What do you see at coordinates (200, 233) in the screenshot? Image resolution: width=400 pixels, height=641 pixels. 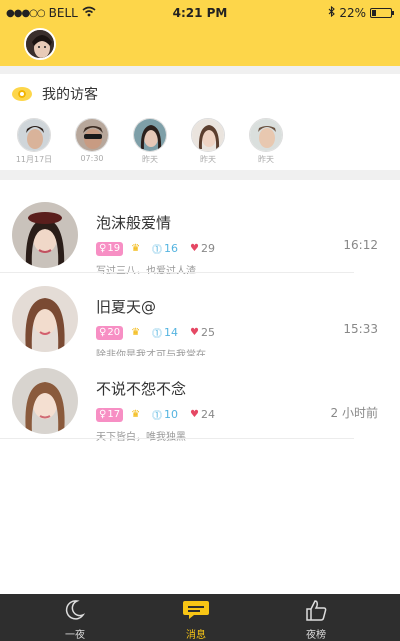 I see `message-item: 泡沫般爱情 ♀19 ♛ ⓵16 ♥29 写过三八，也爱过人渣 16:12` at bounding box center [200, 233].